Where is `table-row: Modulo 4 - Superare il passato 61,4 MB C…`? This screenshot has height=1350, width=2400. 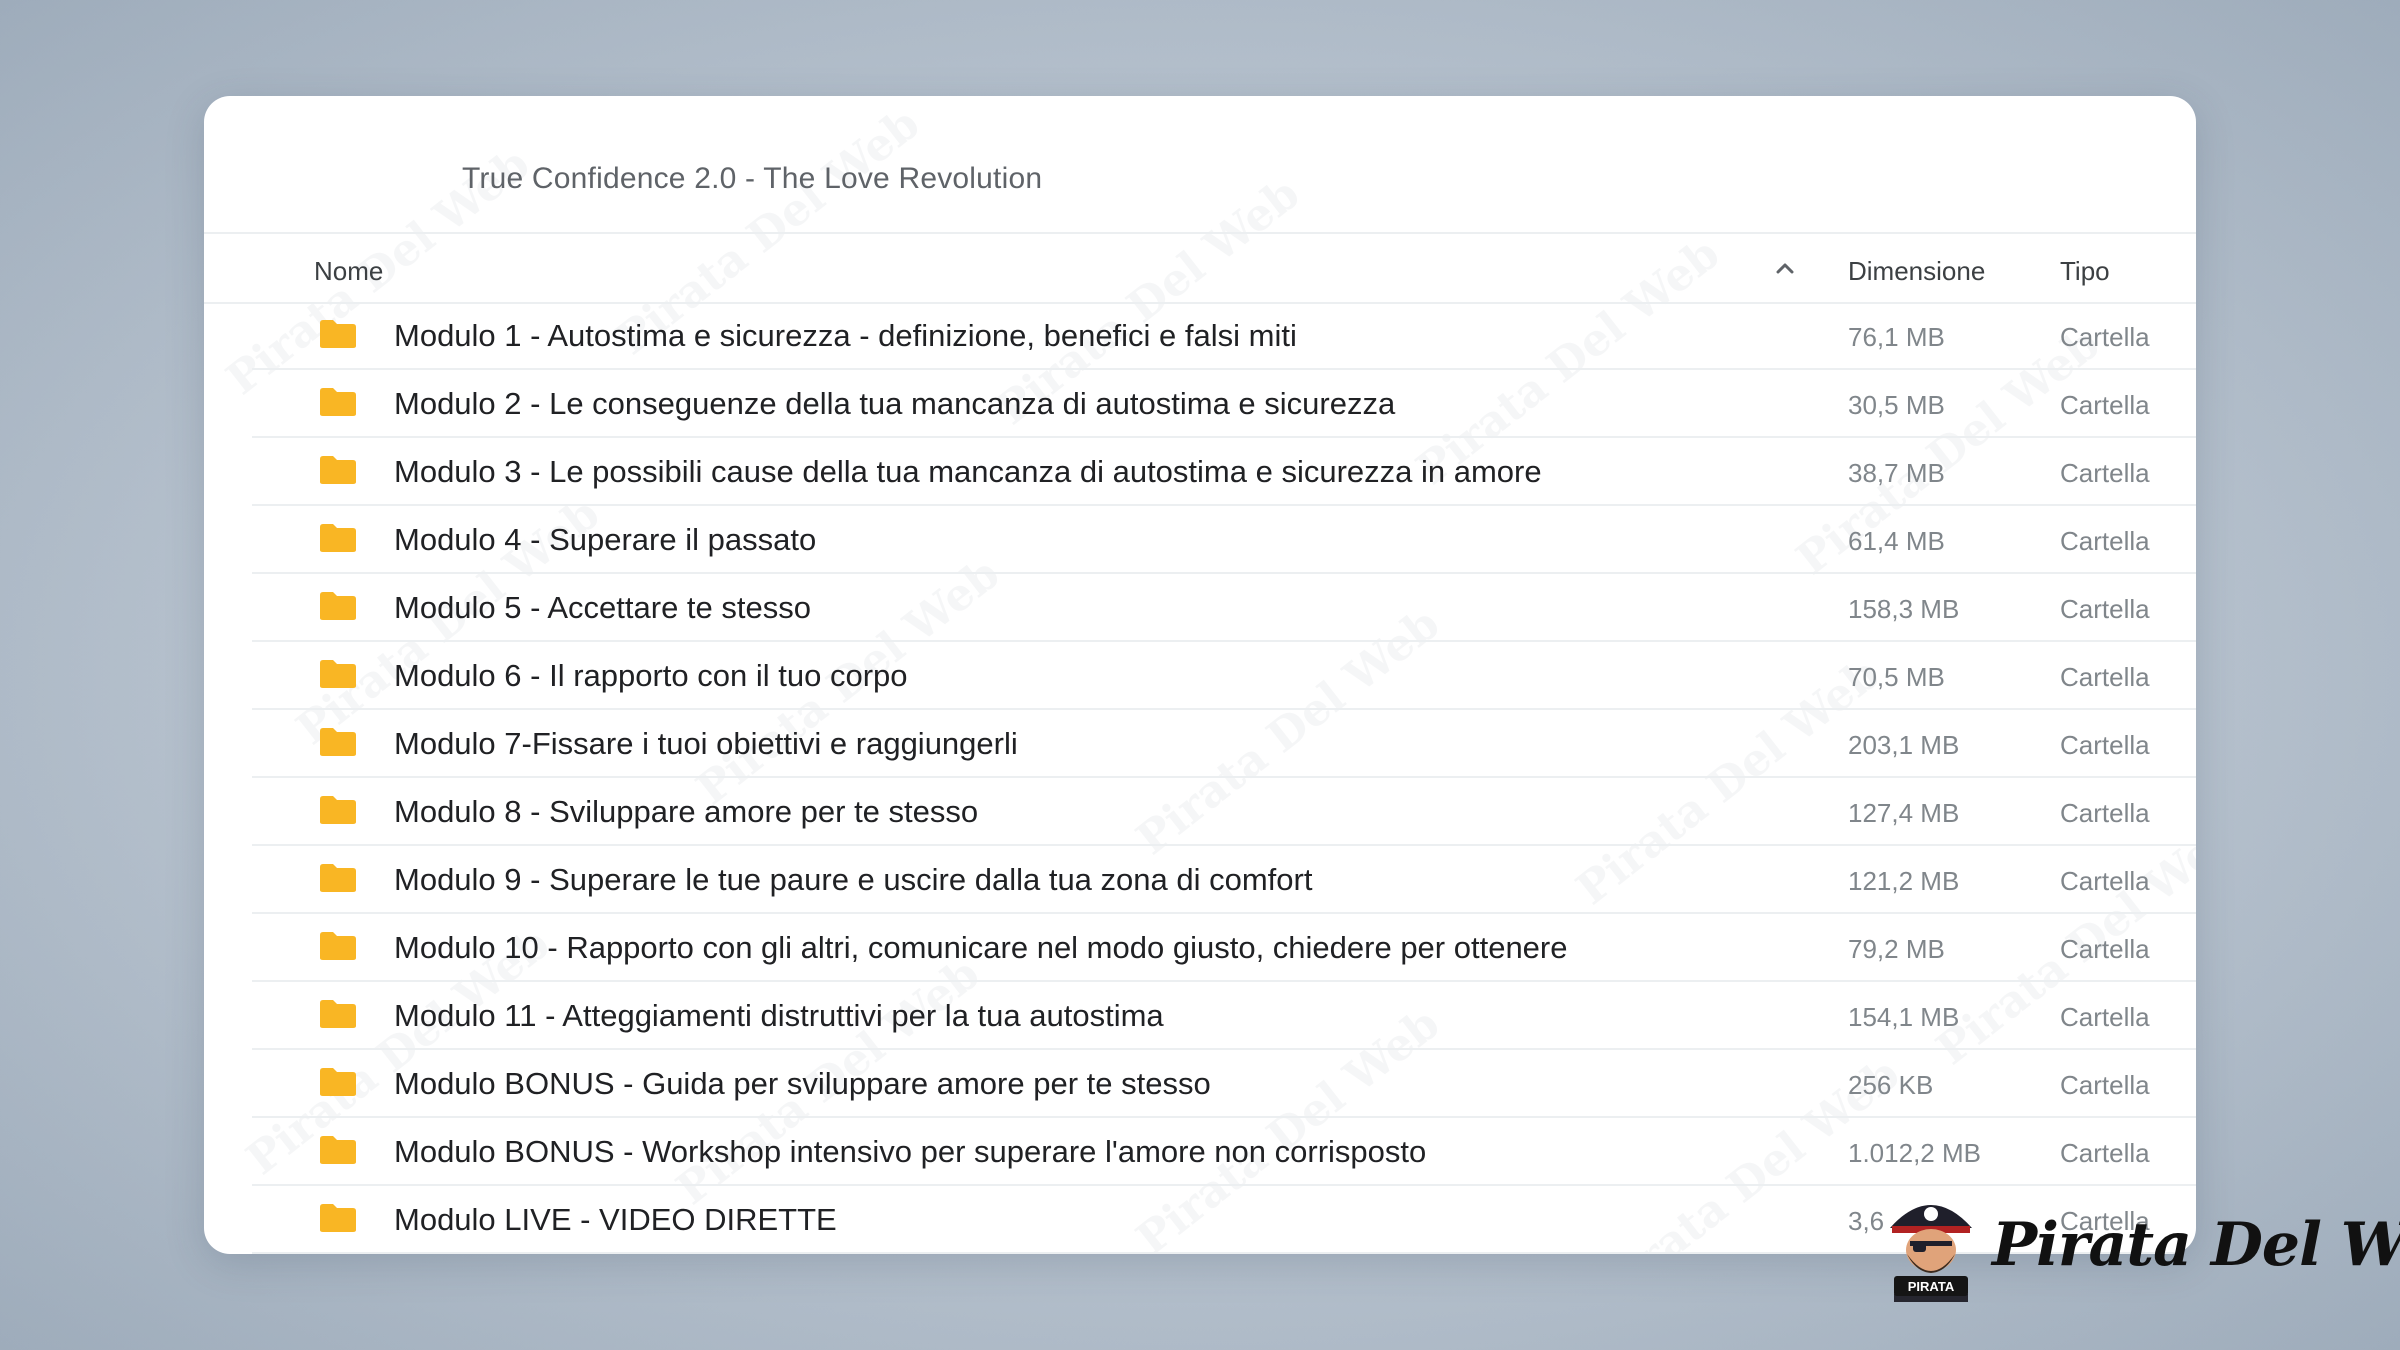
table-row: Modulo 4 - Superare il passato 61,4 MB C… is located at coordinates (1224, 540).